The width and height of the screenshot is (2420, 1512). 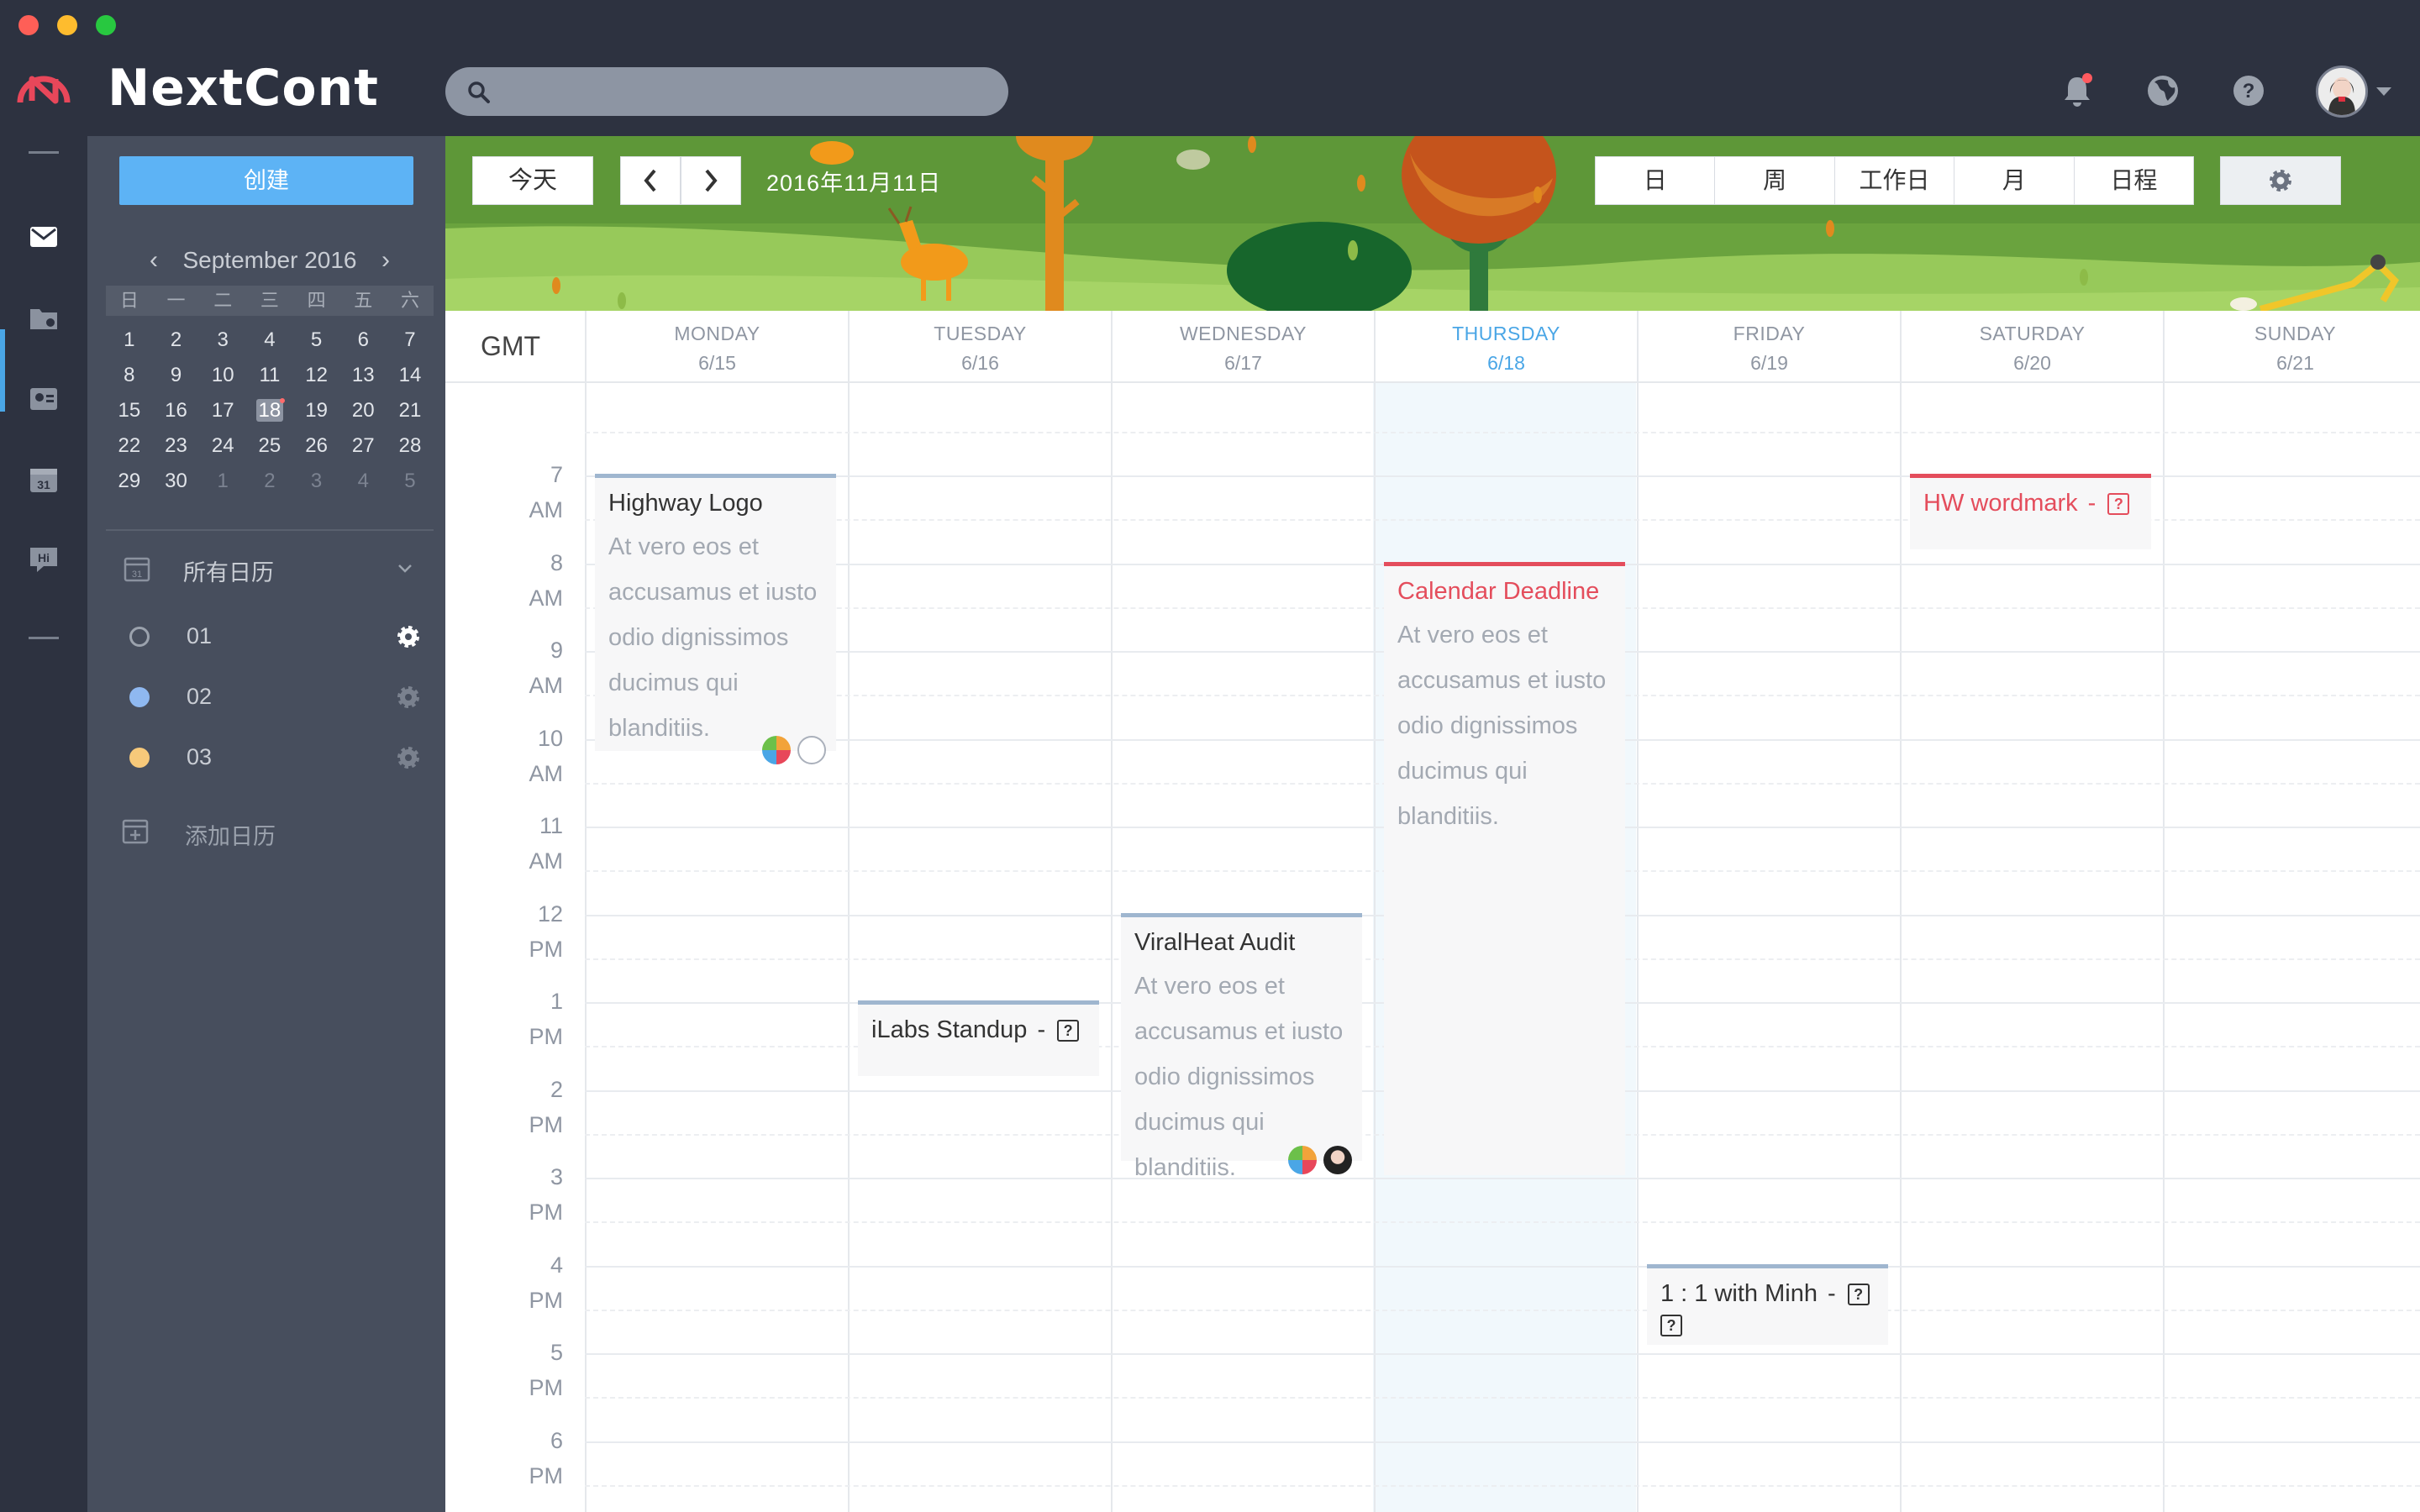 What do you see at coordinates (129, 446) in the screenshot?
I see `mini-calendar-day: 22` at bounding box center [129, 446].